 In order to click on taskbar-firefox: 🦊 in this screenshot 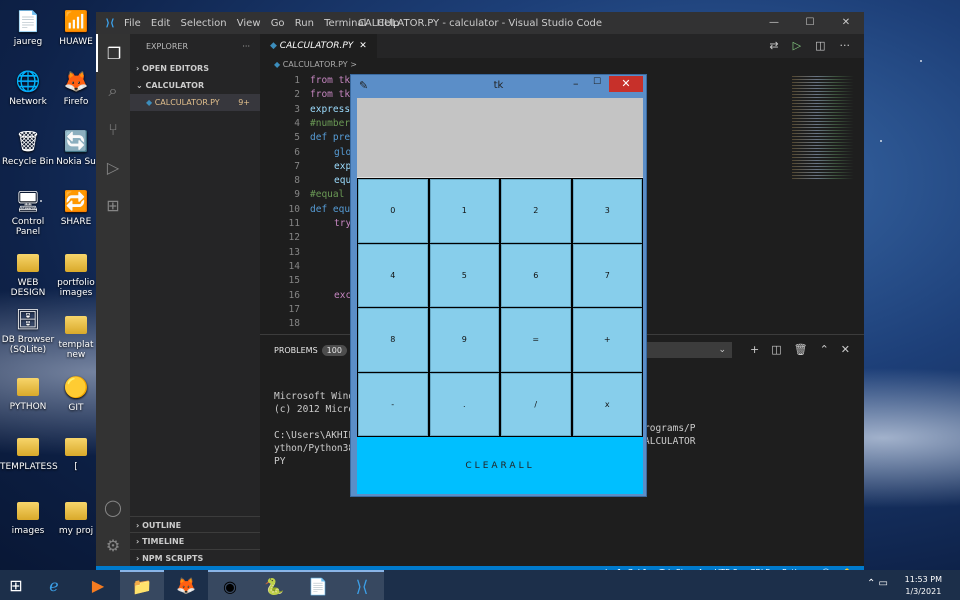, I will do `click(186, 585)`.